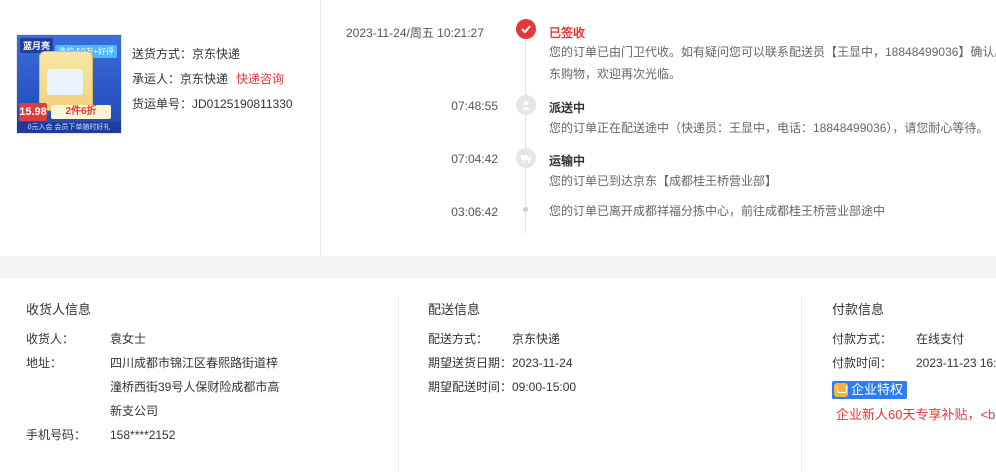  Describe the element at coordinates (86, 338) in the screenshot. I see `receiver-name-row: 收货人： 袁女士` at that location.